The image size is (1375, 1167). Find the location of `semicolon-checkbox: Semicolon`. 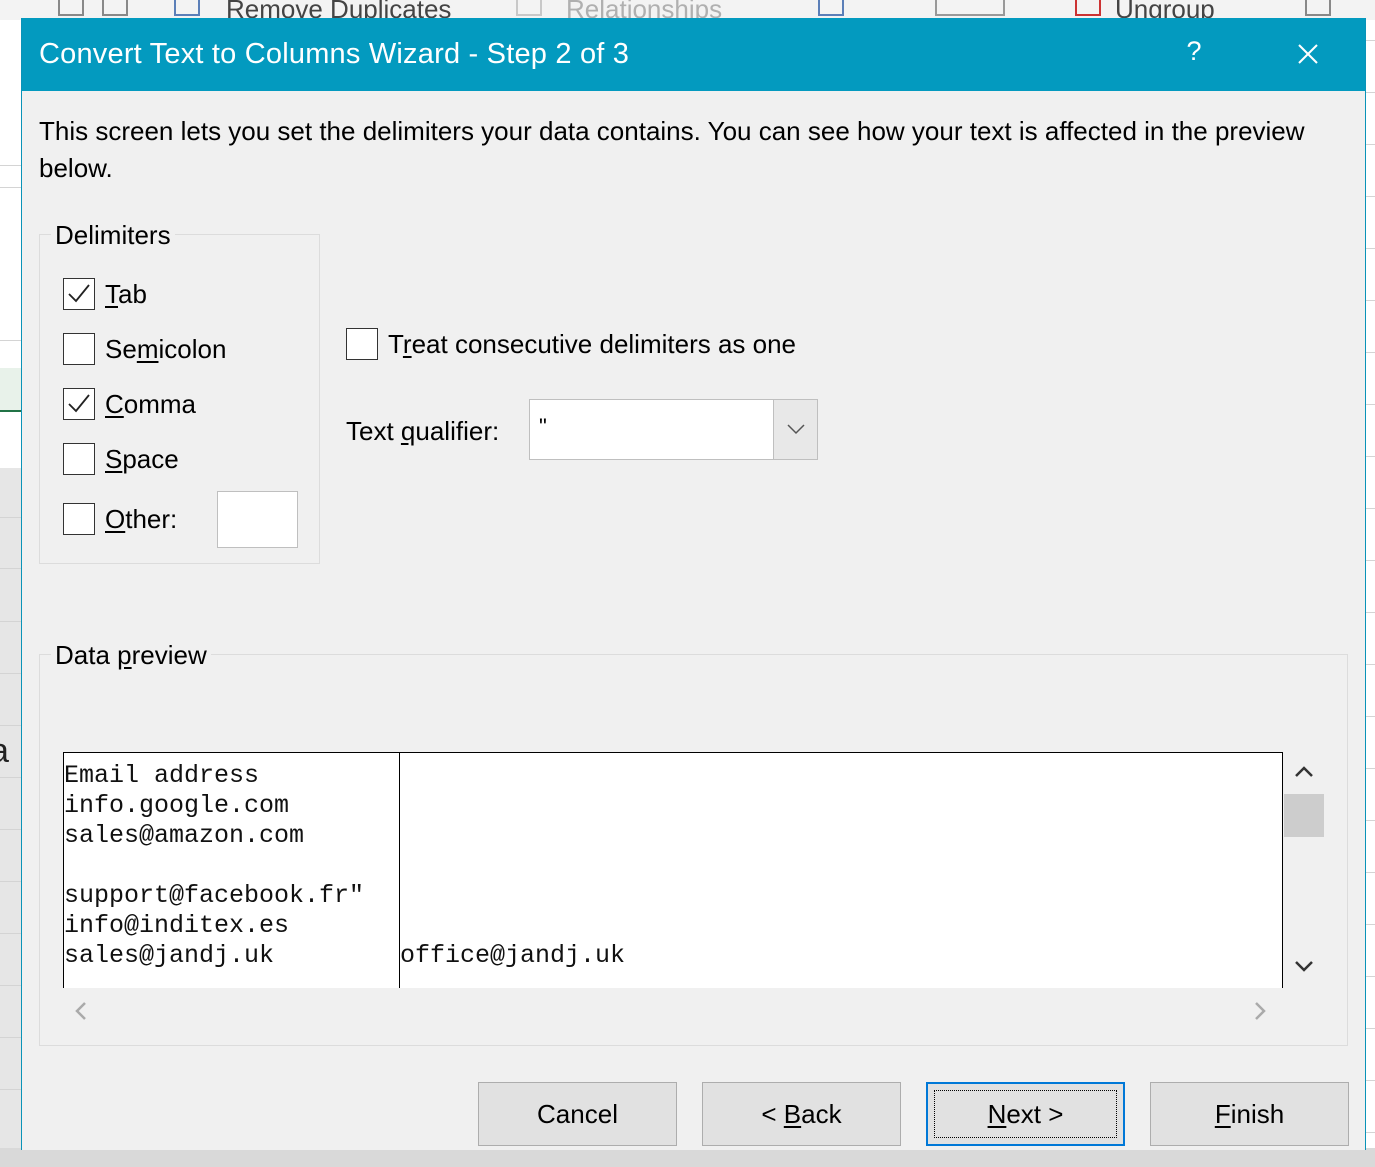

semicolon-checkbox: Semicolon is located at coordinates (144, 349).